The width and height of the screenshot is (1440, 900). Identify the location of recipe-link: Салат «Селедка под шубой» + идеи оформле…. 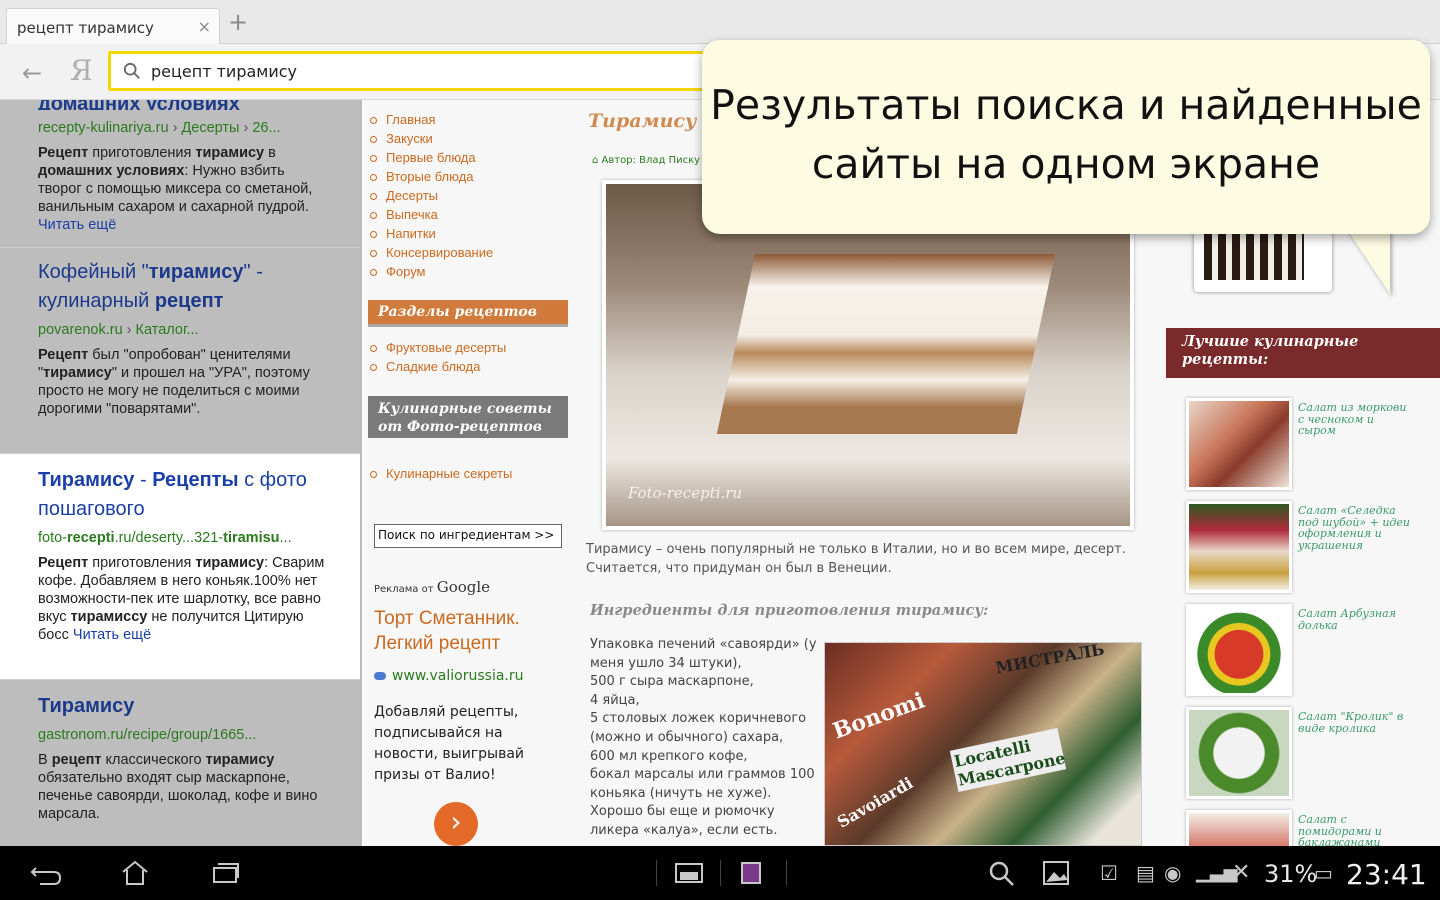
(1356, 528).